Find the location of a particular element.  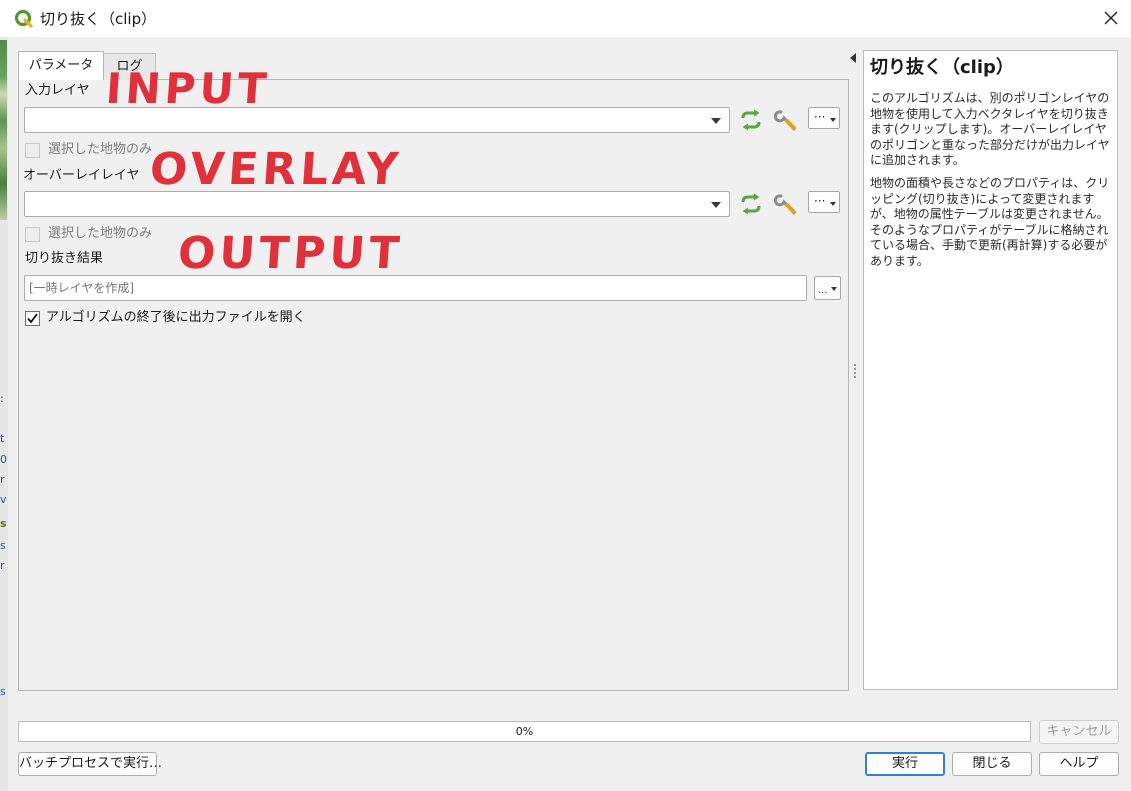

iterate-overlay-button is located at coordinates (751, 204).